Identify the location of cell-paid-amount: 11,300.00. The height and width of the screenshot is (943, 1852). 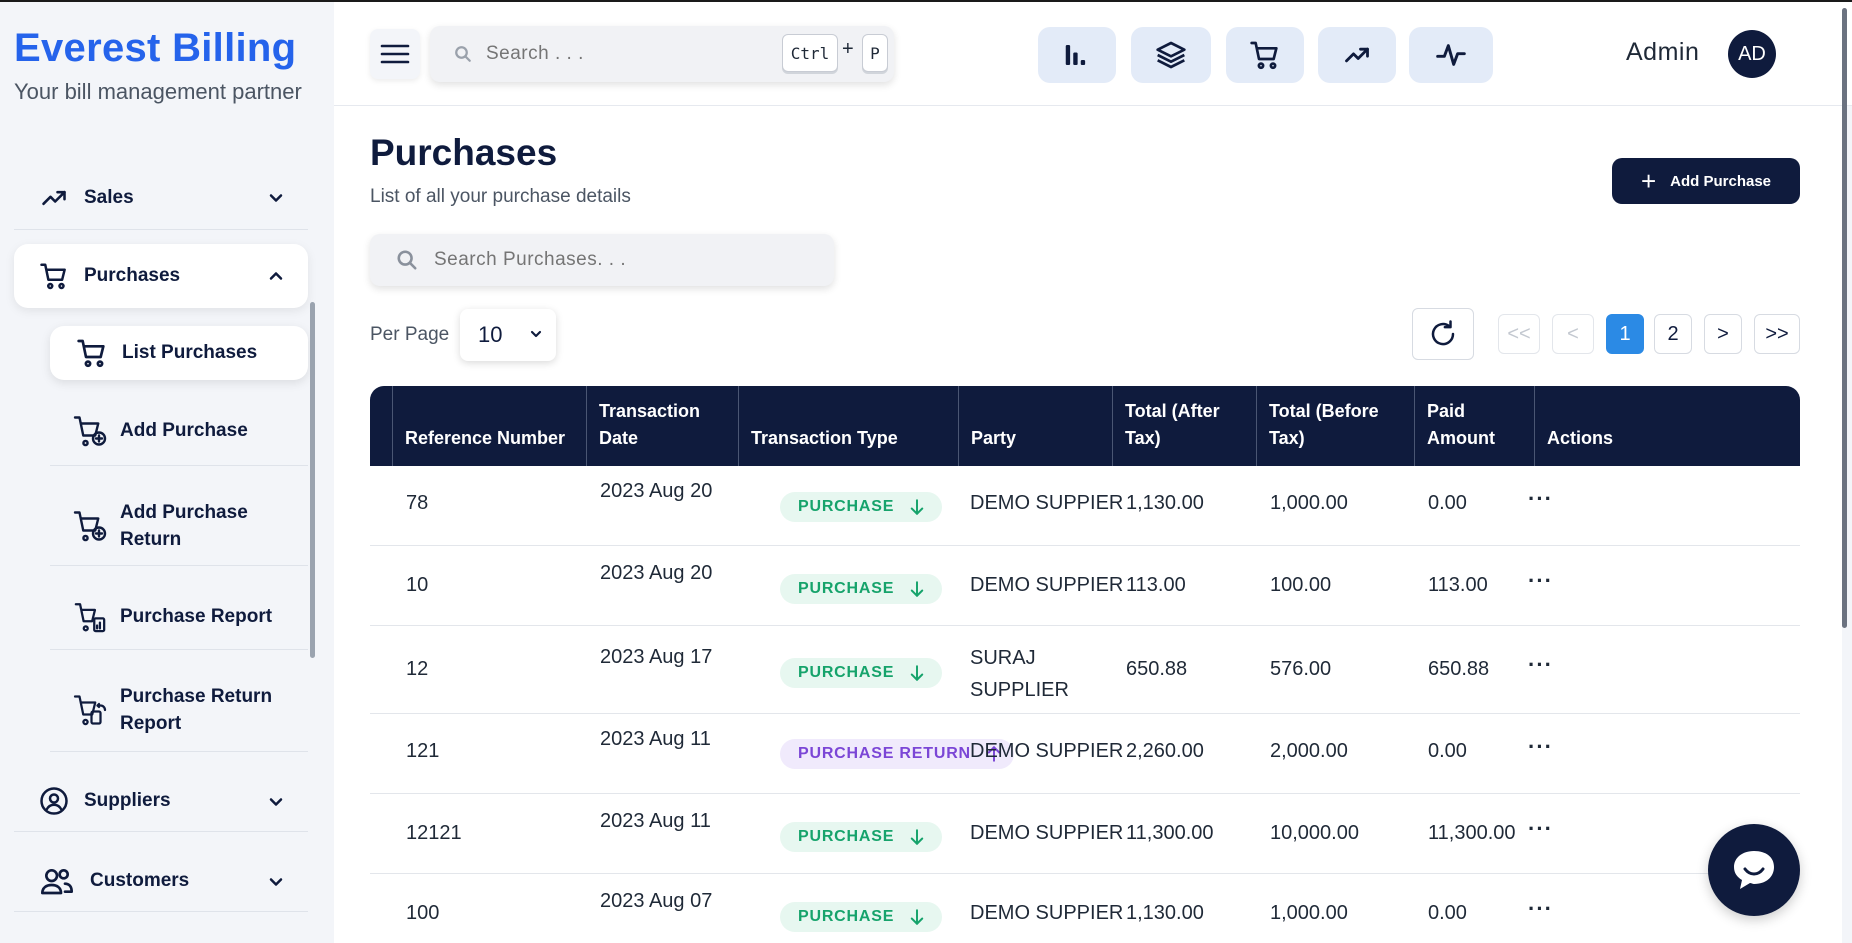
(1472, 833).